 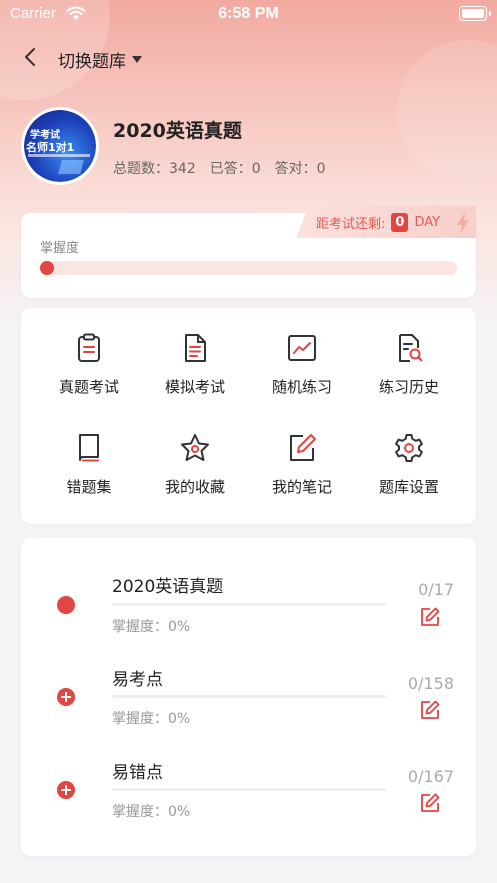 What do you see at coordinates (409, 372) in the screenshot?
I see `grid-item-practice-history: 练习历史` at bounding box center [409, 372].